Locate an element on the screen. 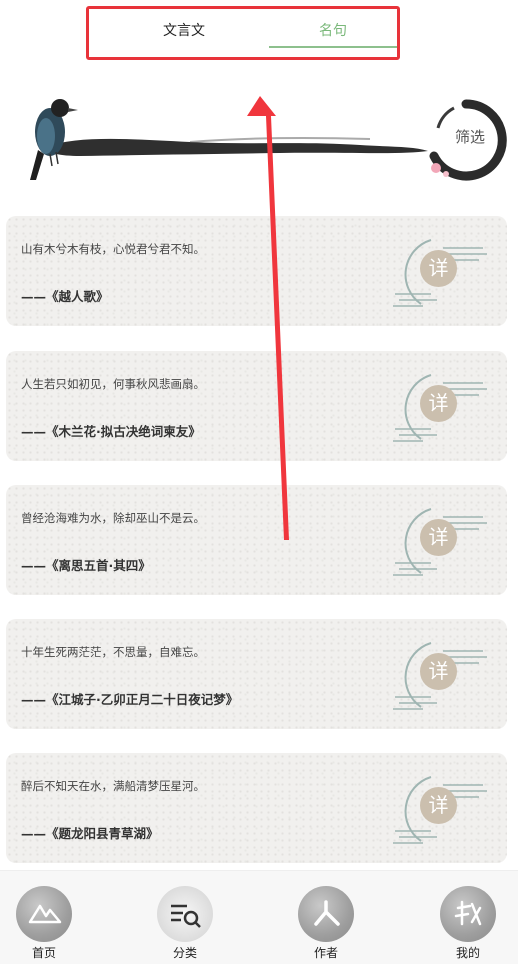 This screenshot has width=518, height=964. quote-text: 醉后不知天在水，满船清梦压星河。 is located at coordinates (113, 786).